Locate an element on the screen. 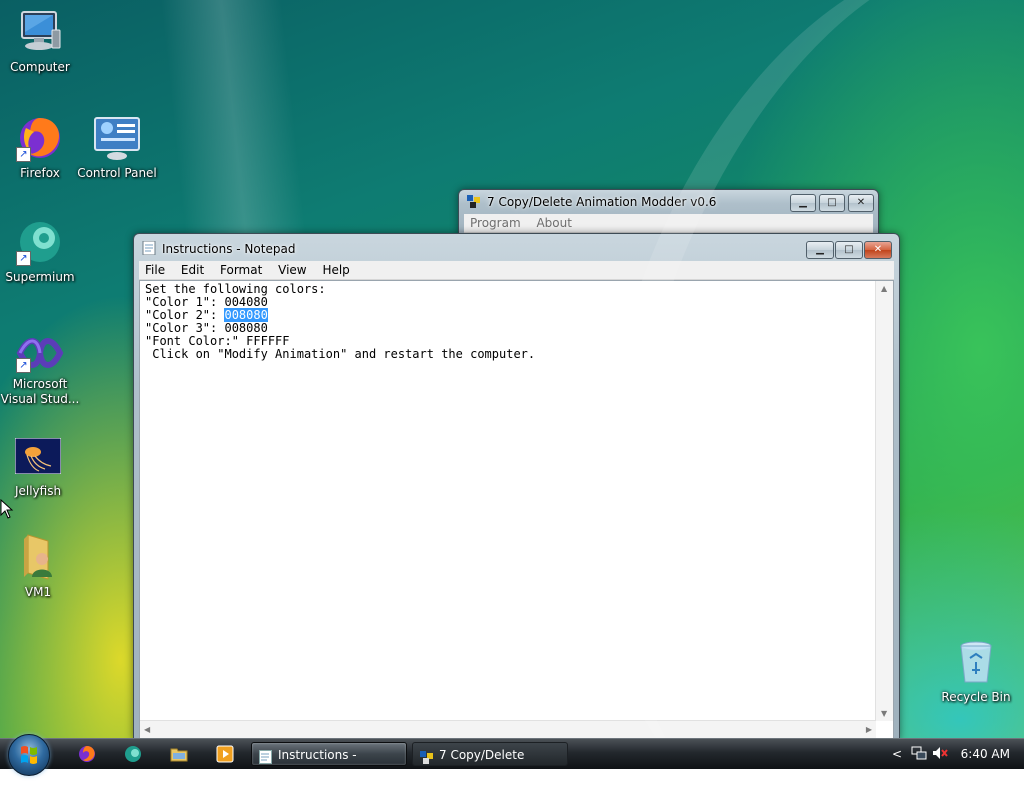  tray-expand-button: < is located at coordinates (897, 754).